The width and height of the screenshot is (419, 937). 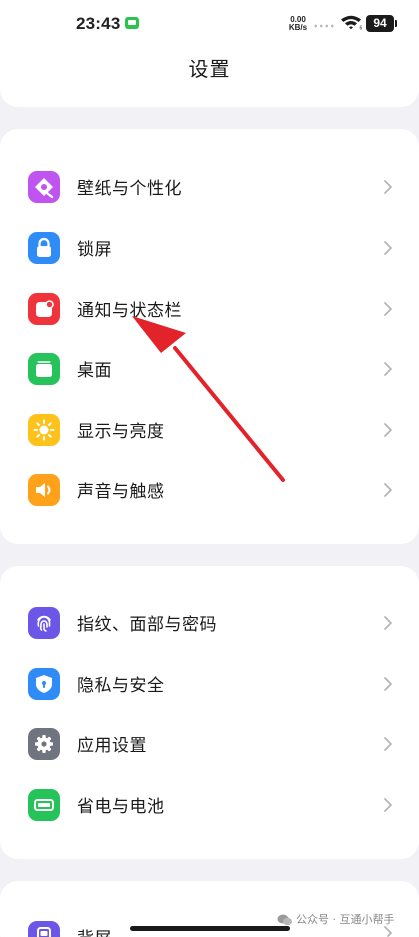 What do you see at coordinates (381, 23) in the screenshot?
I see `battery-indicator: 94` at bounding box center [381, 23].